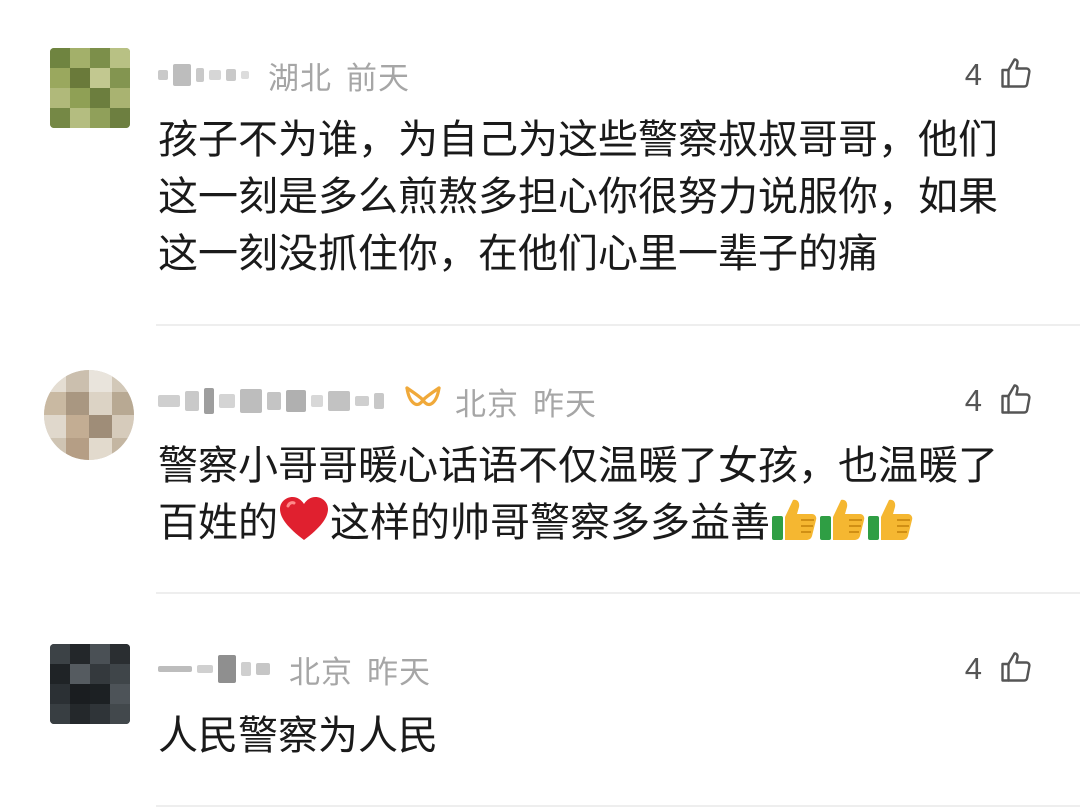 The image size is (1080, 807). What do you see at coordinates (588, 498) in the screenshot?
I see `comment-text: 警察小哥哥暖心话语不仅温暖了女孩，也温暖了百姓的 这样的帅哥警察多多益善` at bounding box center [588, 498].